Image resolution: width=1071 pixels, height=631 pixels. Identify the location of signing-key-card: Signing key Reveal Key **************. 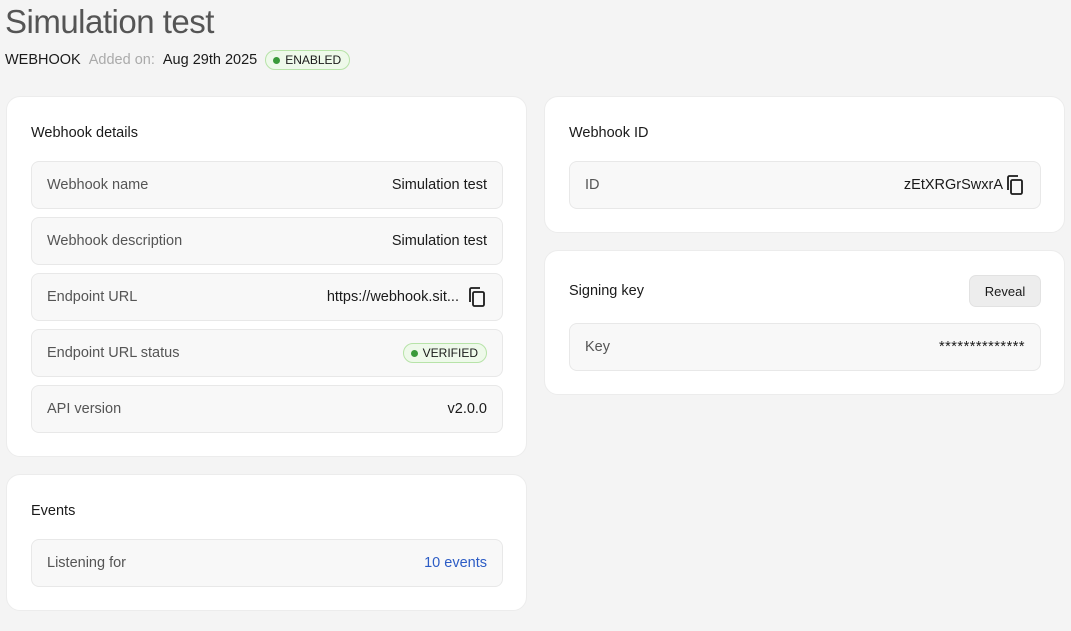
(804, 322).